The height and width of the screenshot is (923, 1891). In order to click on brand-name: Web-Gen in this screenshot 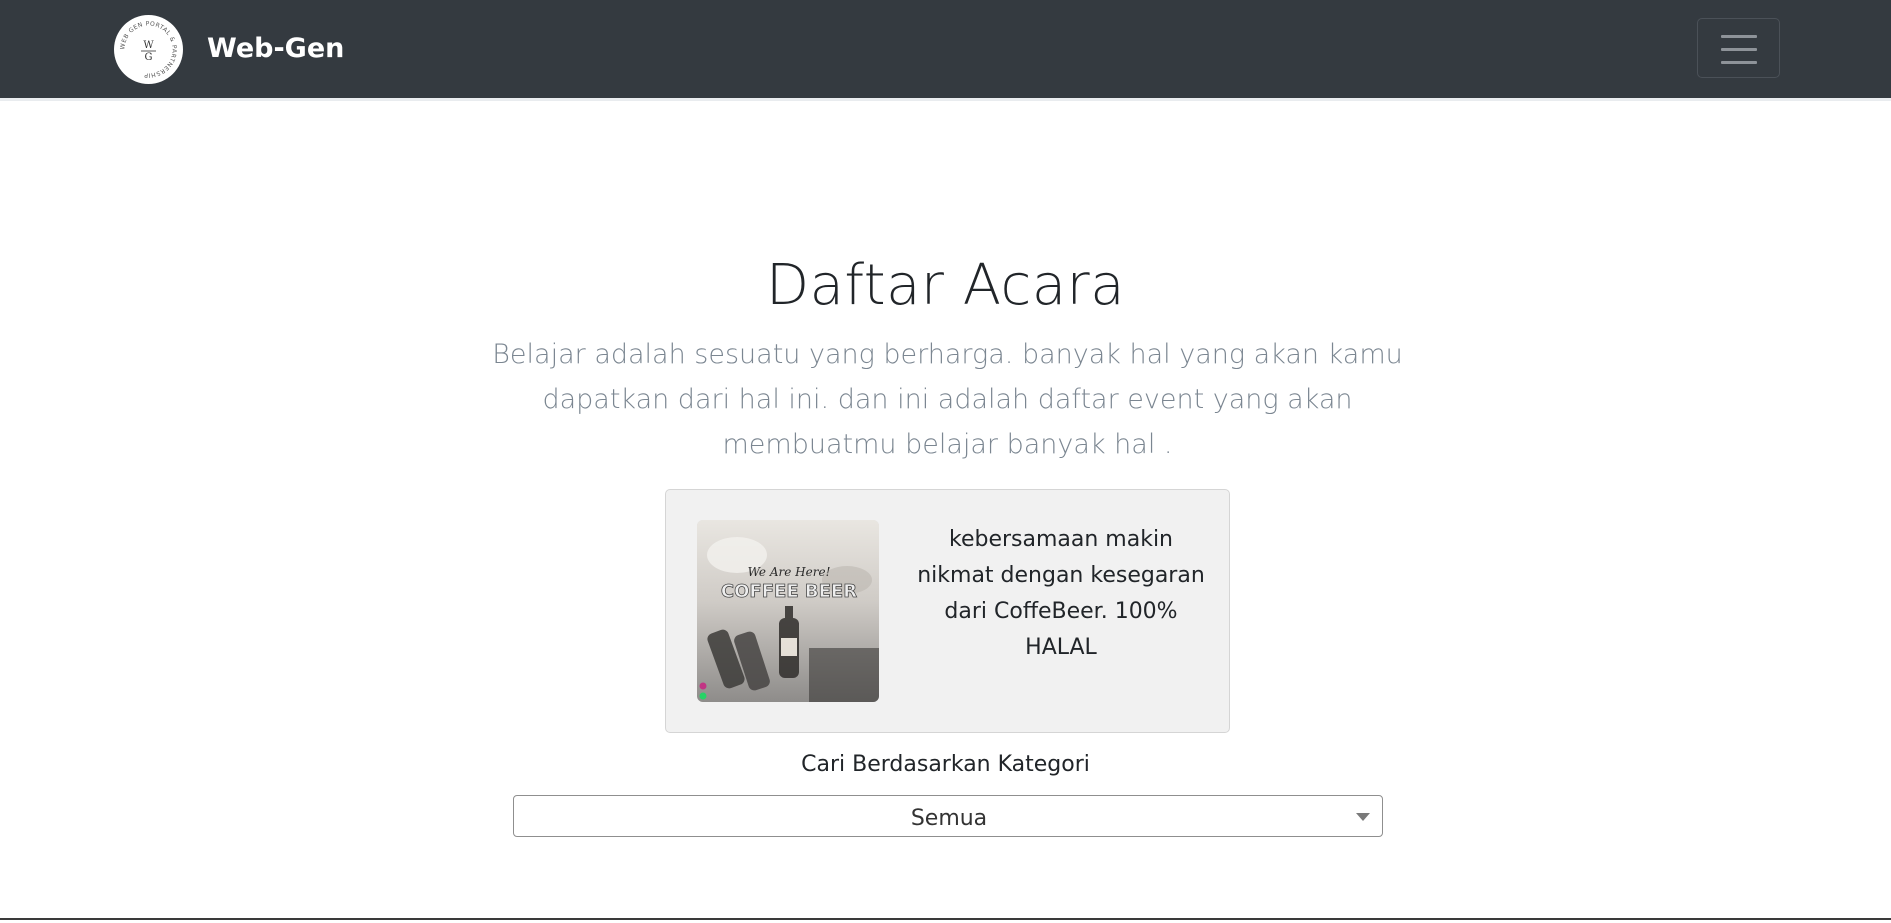, I will do `click(275, 49)`.